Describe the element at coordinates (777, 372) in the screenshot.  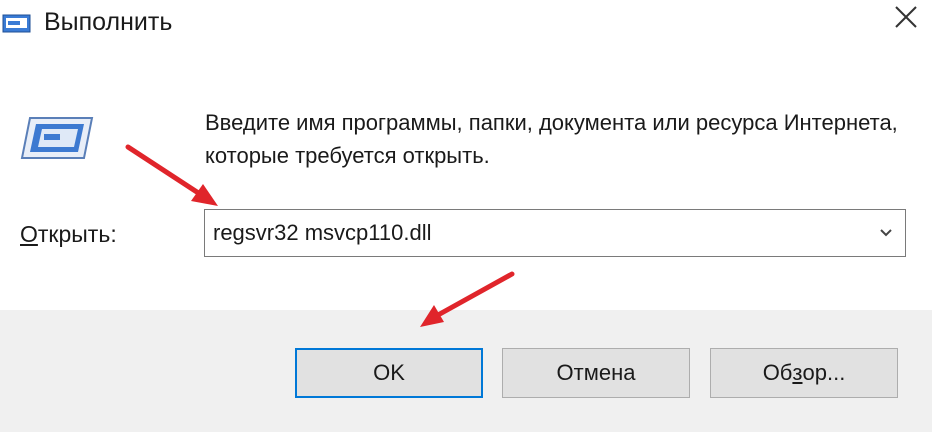
I see `browse-label-before: Об` at that location.